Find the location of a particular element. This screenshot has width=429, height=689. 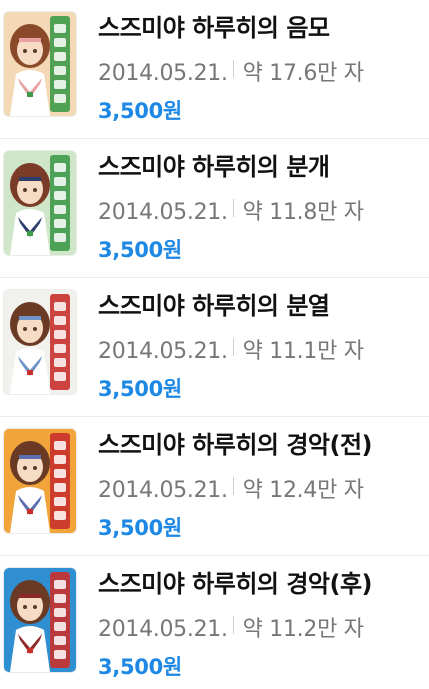

book-length: 약 11.8만 자 is located at coordinates (303, 212).